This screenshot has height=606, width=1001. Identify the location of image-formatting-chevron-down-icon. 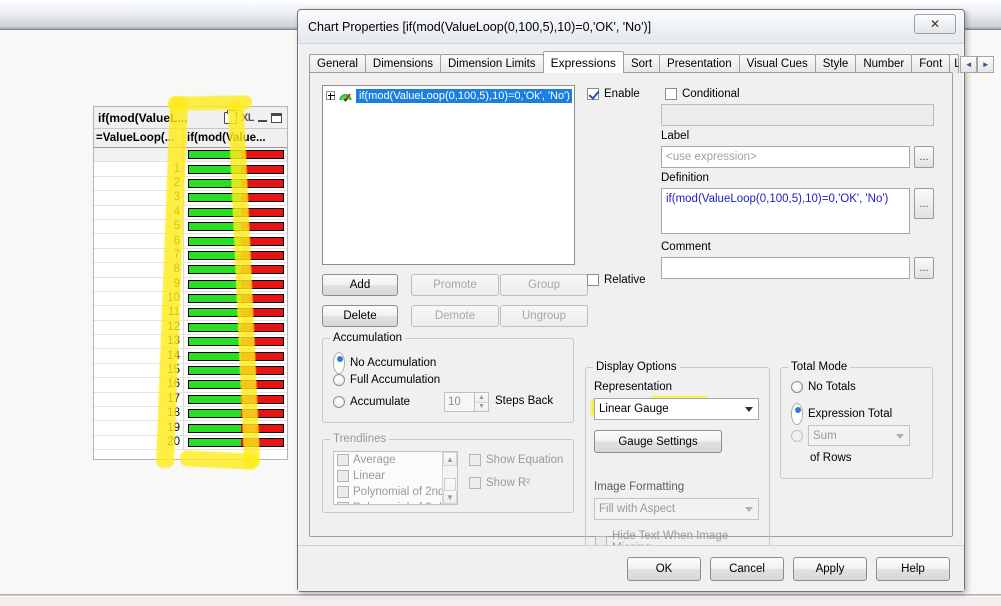
(749, 509).